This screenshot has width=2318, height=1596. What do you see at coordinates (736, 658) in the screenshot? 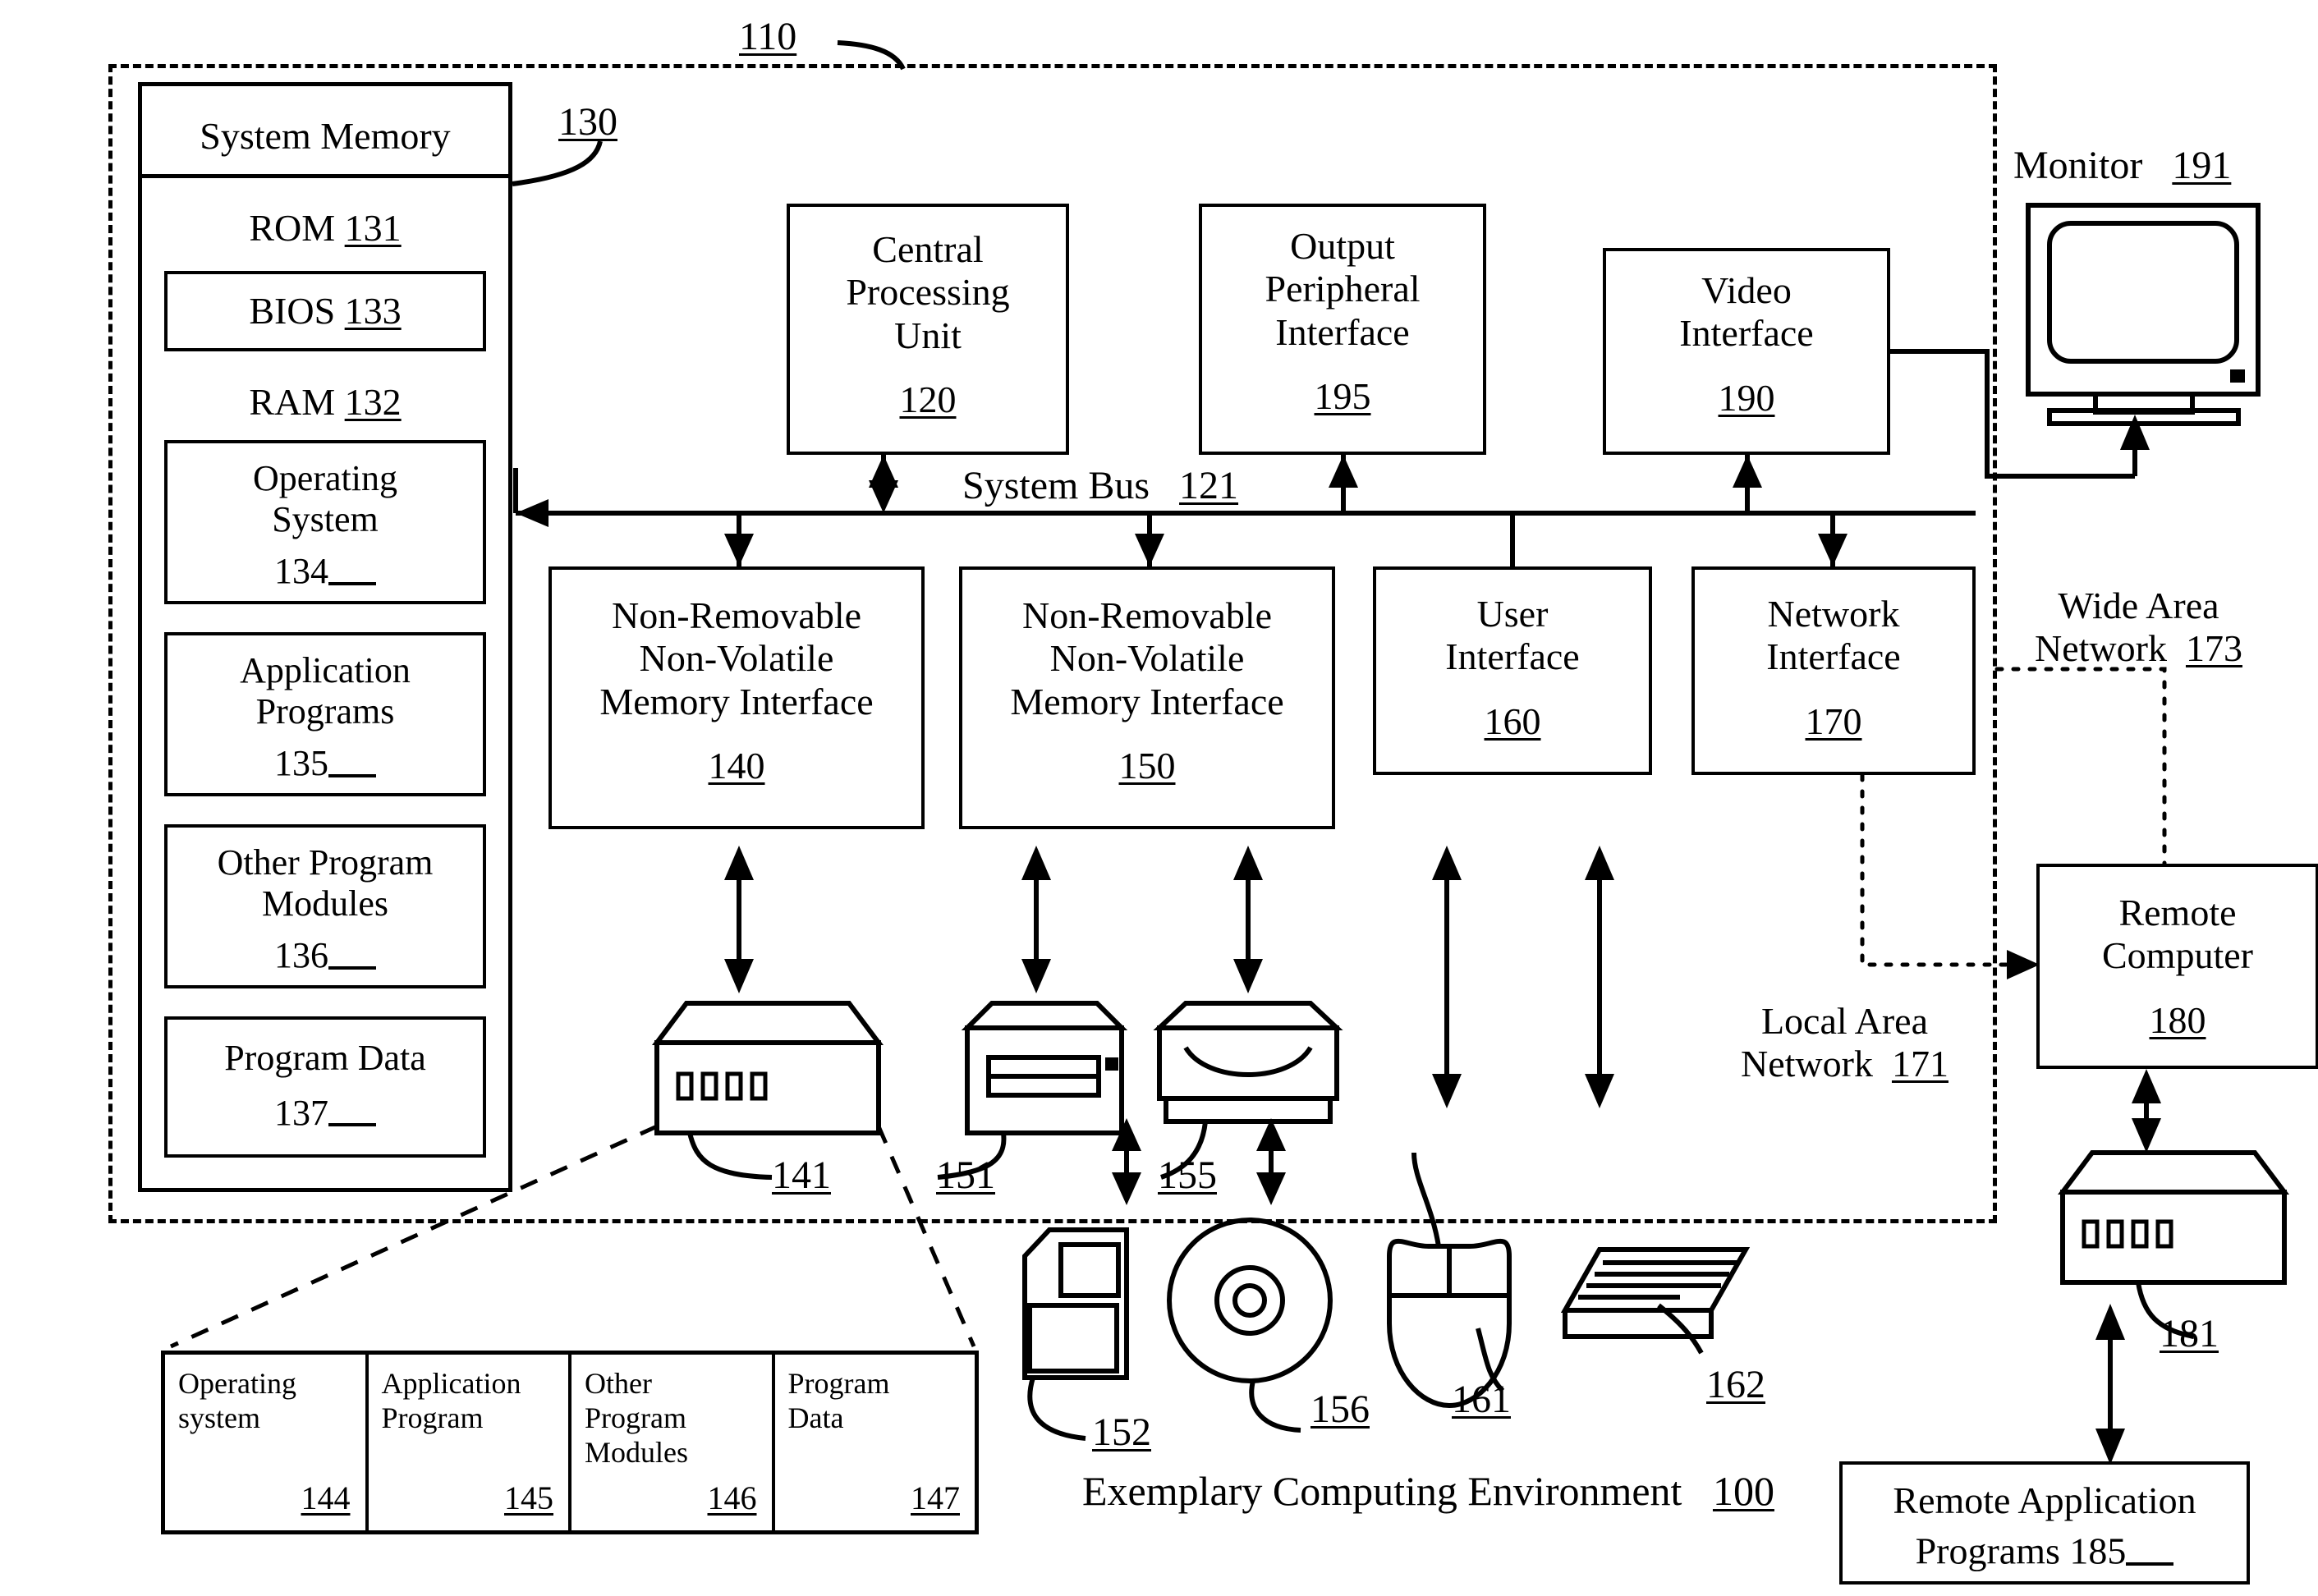
I see `if140-line2: Non-Volatile` at bounding box center [736, 658].